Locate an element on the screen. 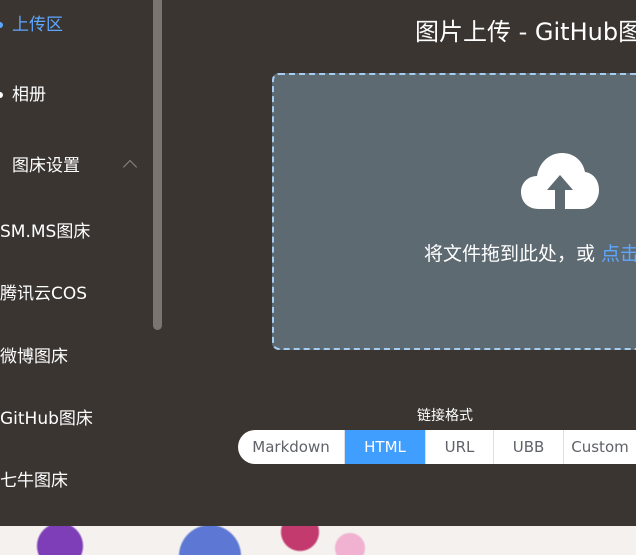 Image resolution: width=636 pixels, height=555 pixels. click-upload-link: 点击 is located at coordinates (618, 254).